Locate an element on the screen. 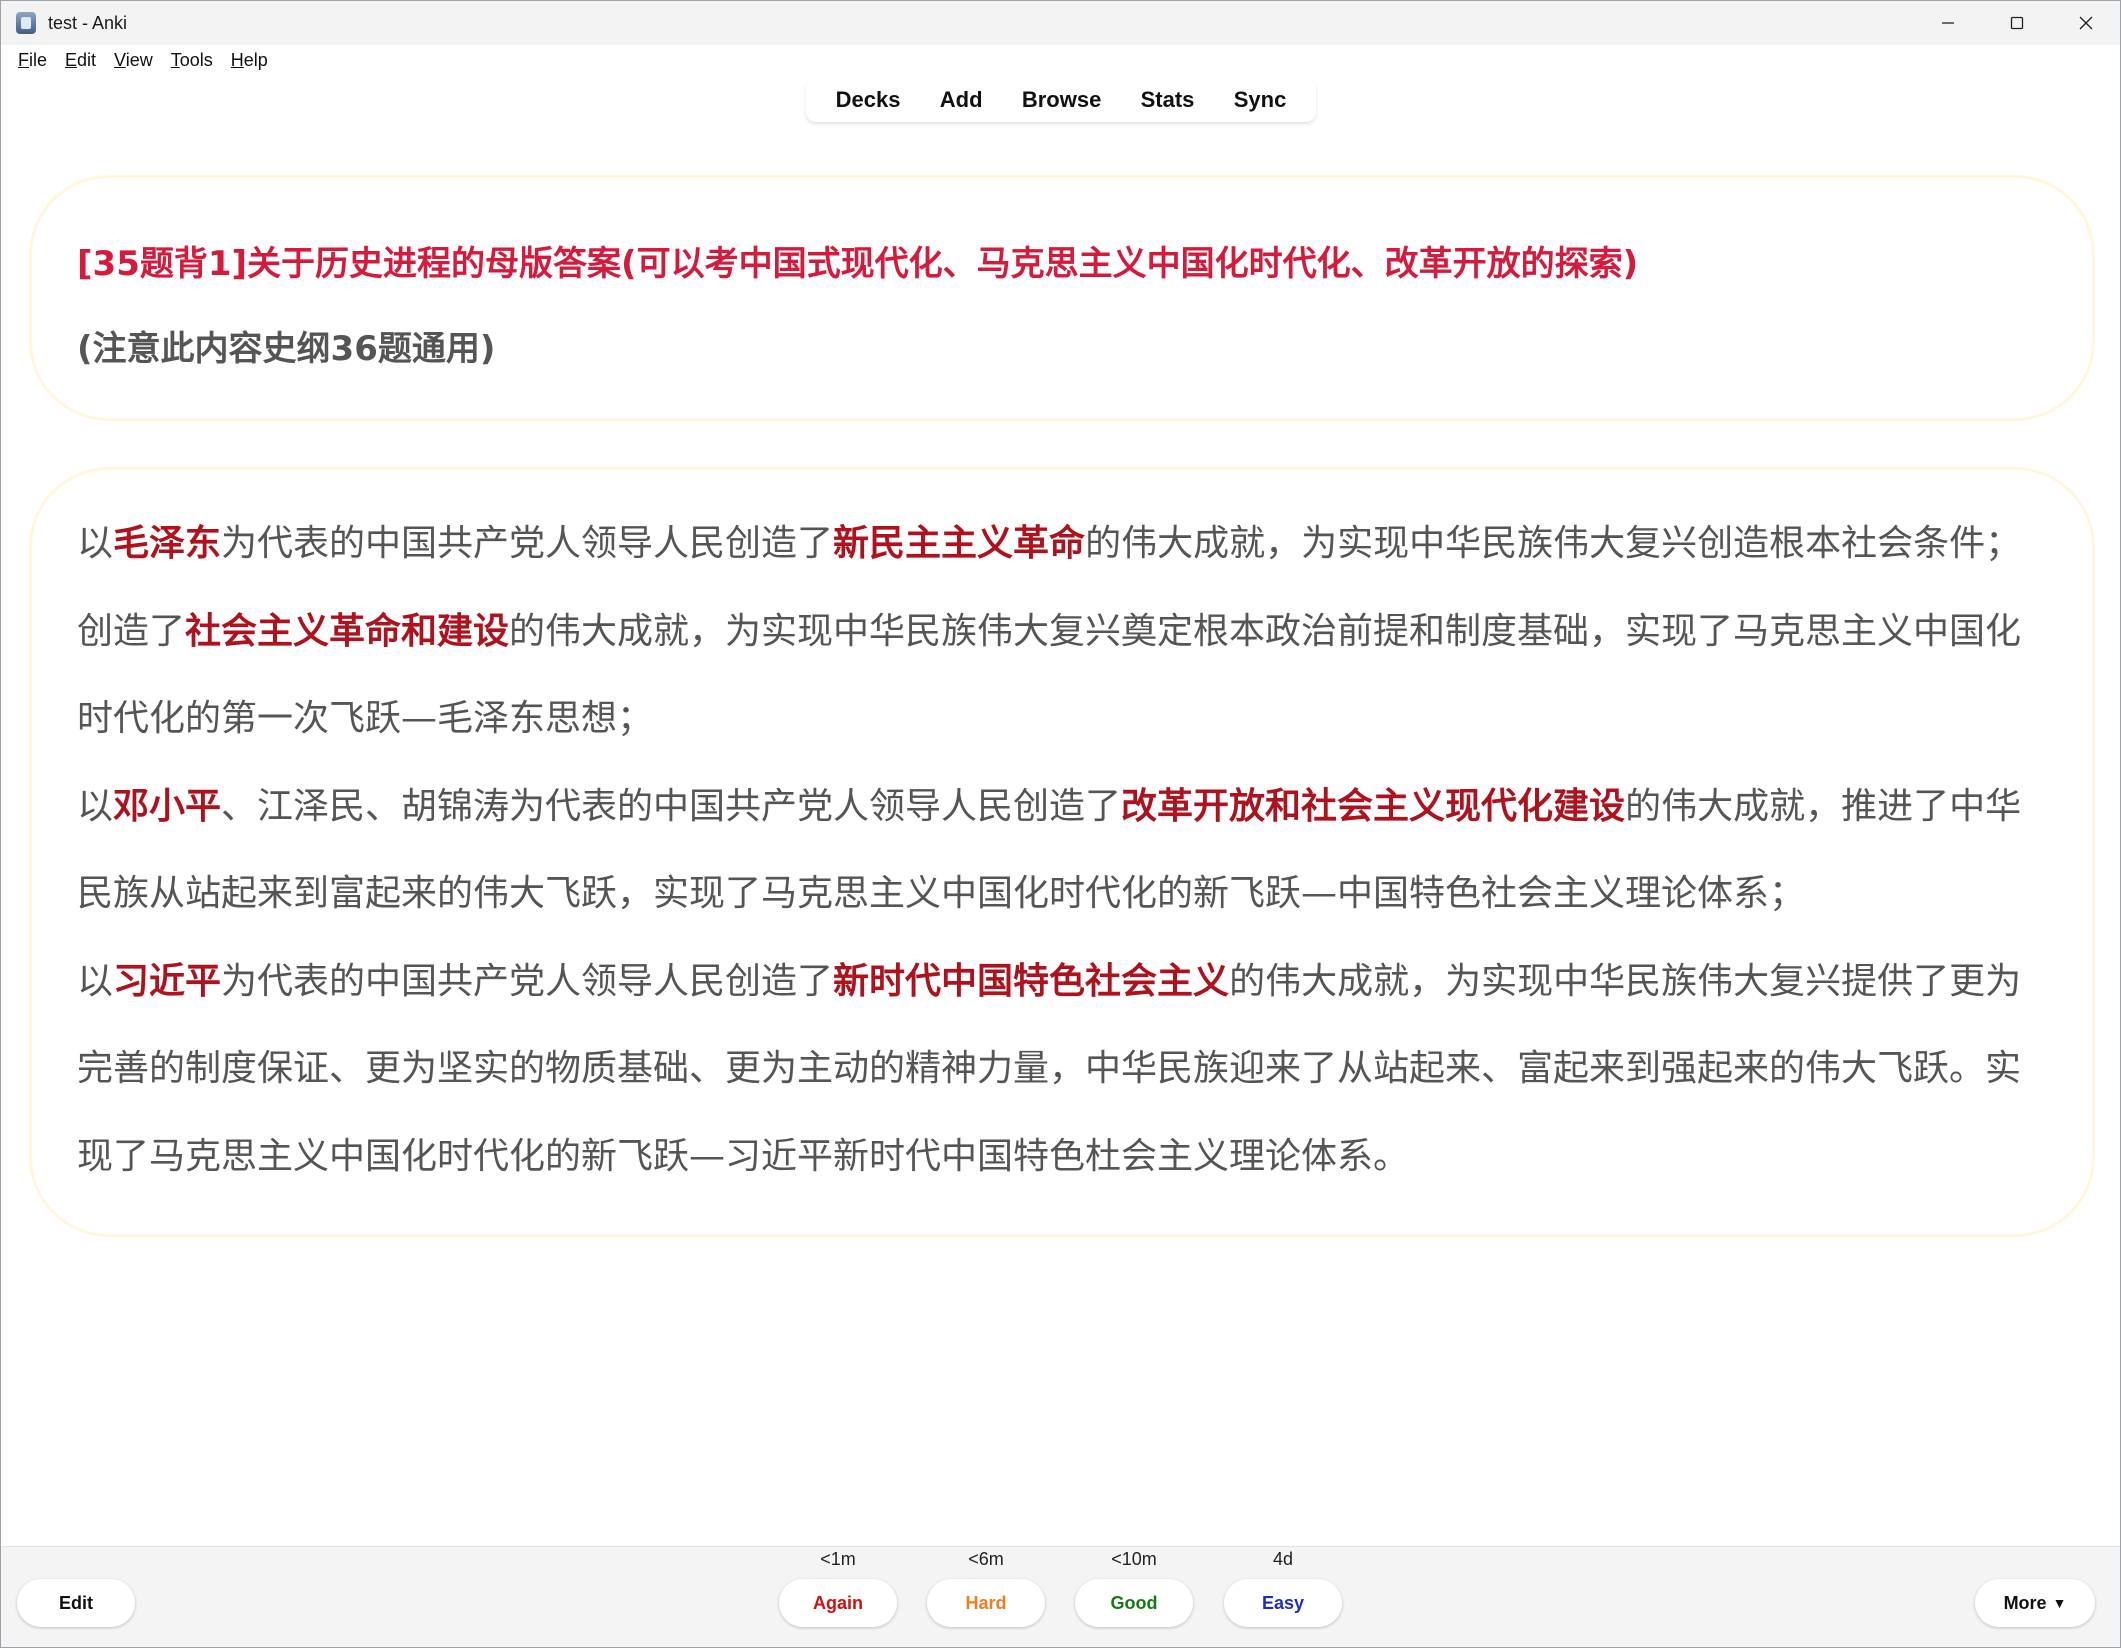  toolbar-decks: Decks is located at coordinates (868, 100).